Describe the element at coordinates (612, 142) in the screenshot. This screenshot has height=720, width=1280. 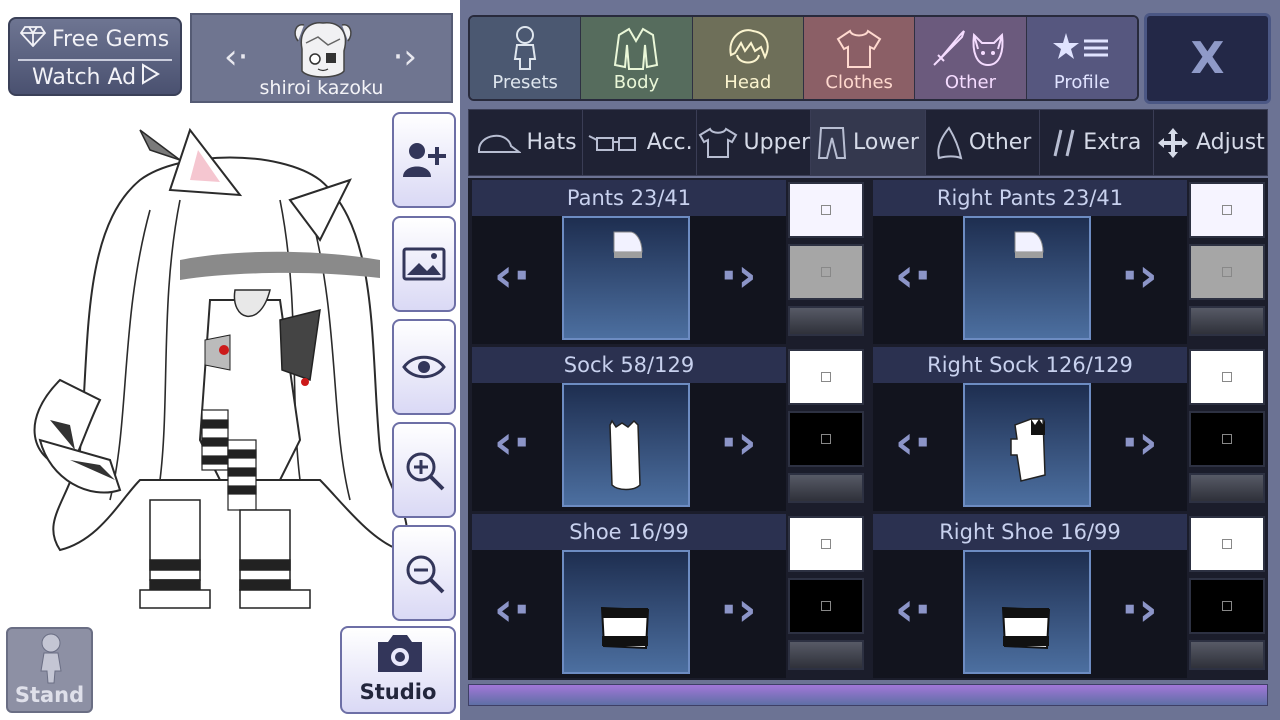
I see `glasses-icon` at that location.